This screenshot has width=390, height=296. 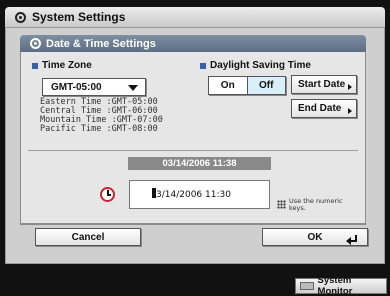 I want to click on time-zone-heading: Time Zone, so click(x=62, y=65).